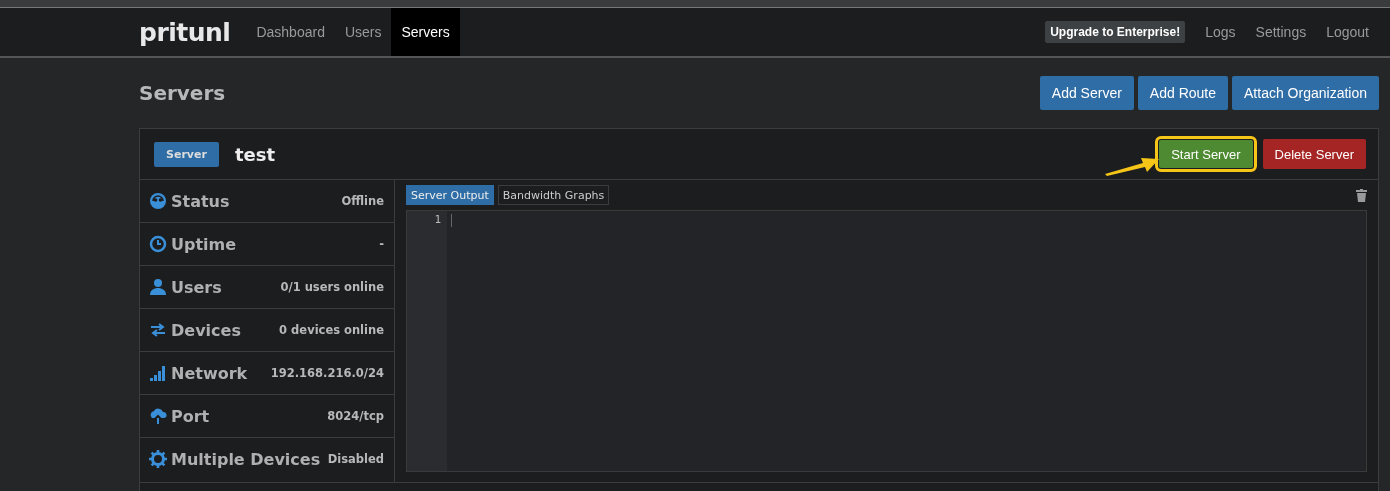  What do you see at coordinates (206, 330) in the screenshot?
I see `stat-label: Devices` at bounding box center [206, 330].